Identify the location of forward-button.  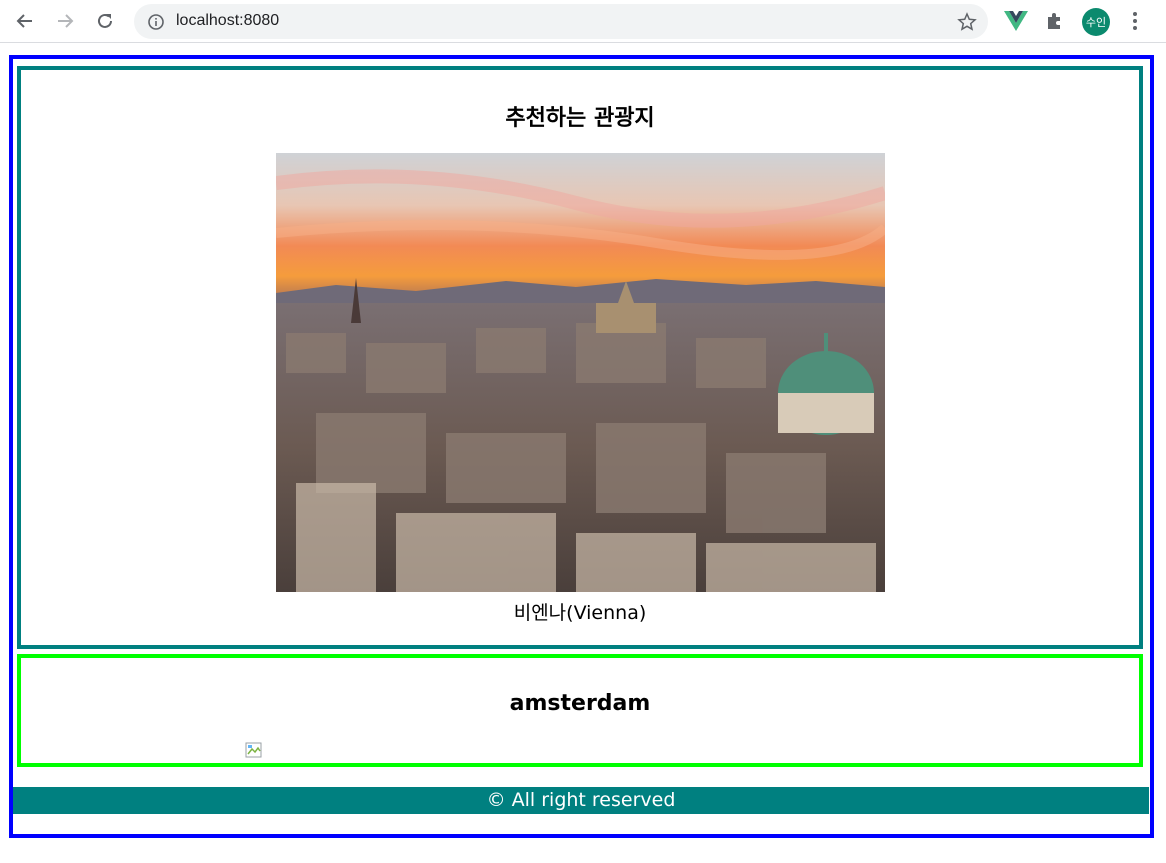
(65, 21).